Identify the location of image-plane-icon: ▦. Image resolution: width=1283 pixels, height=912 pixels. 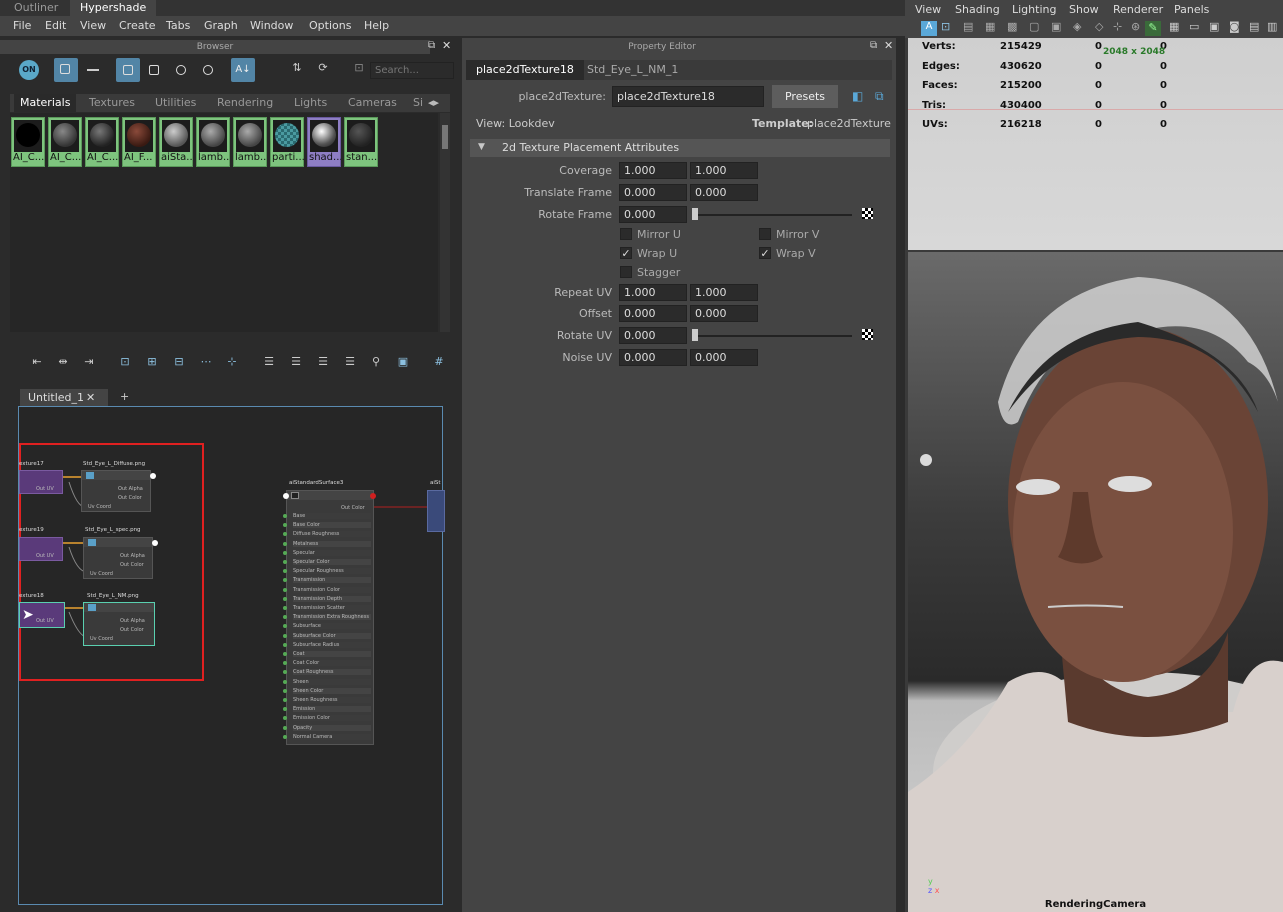
(990, 26).